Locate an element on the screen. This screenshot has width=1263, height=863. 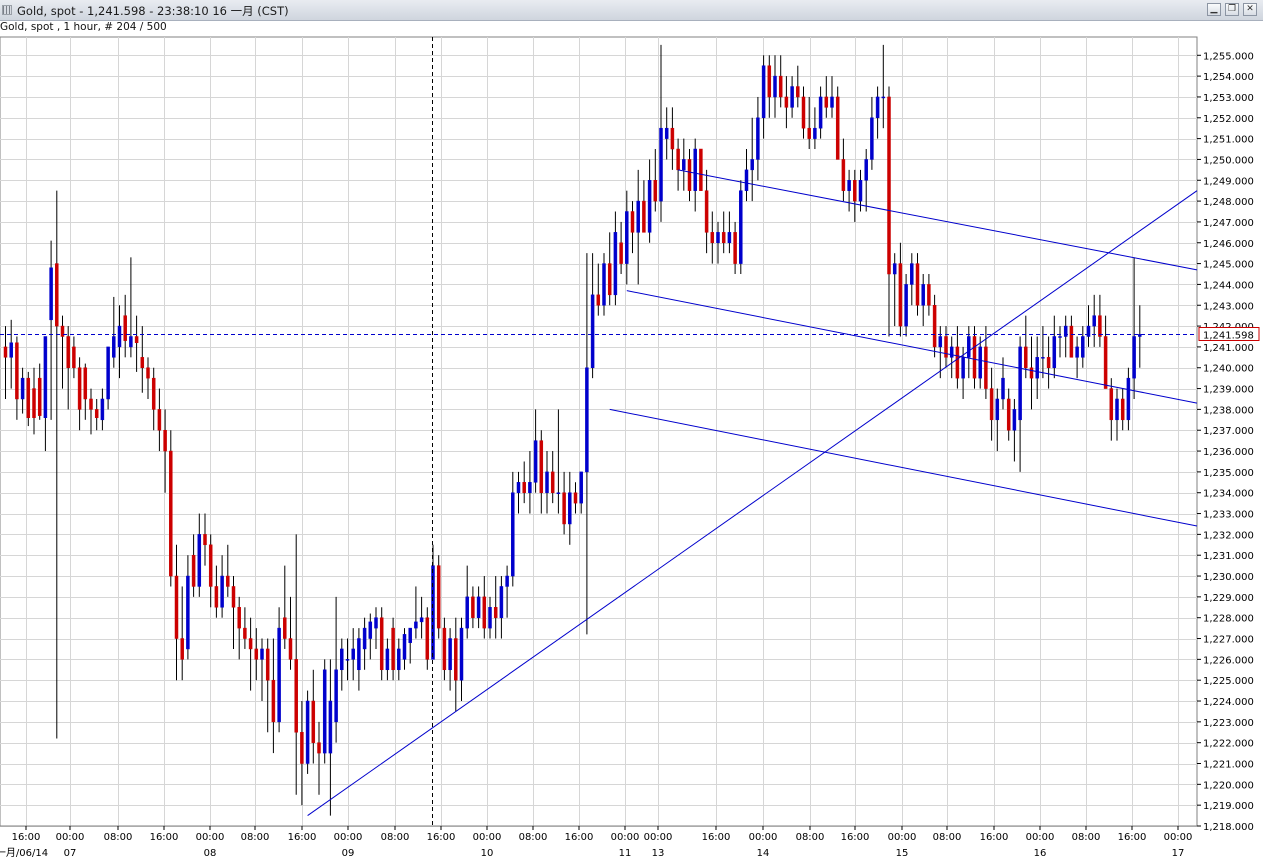
y-tick-label: 1,223.000 is located at coordinates (1228, 723).